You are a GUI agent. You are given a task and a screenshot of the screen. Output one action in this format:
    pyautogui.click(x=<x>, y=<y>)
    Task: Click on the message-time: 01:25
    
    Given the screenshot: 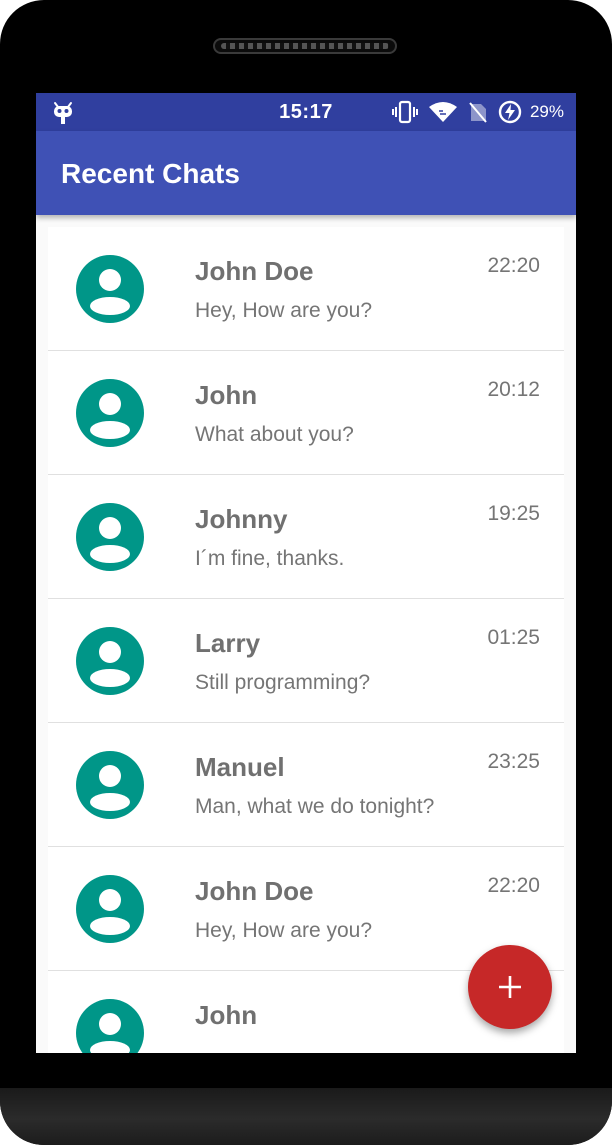 What is the action you would take?
    pyautogui.click(x=513, y=637)
    